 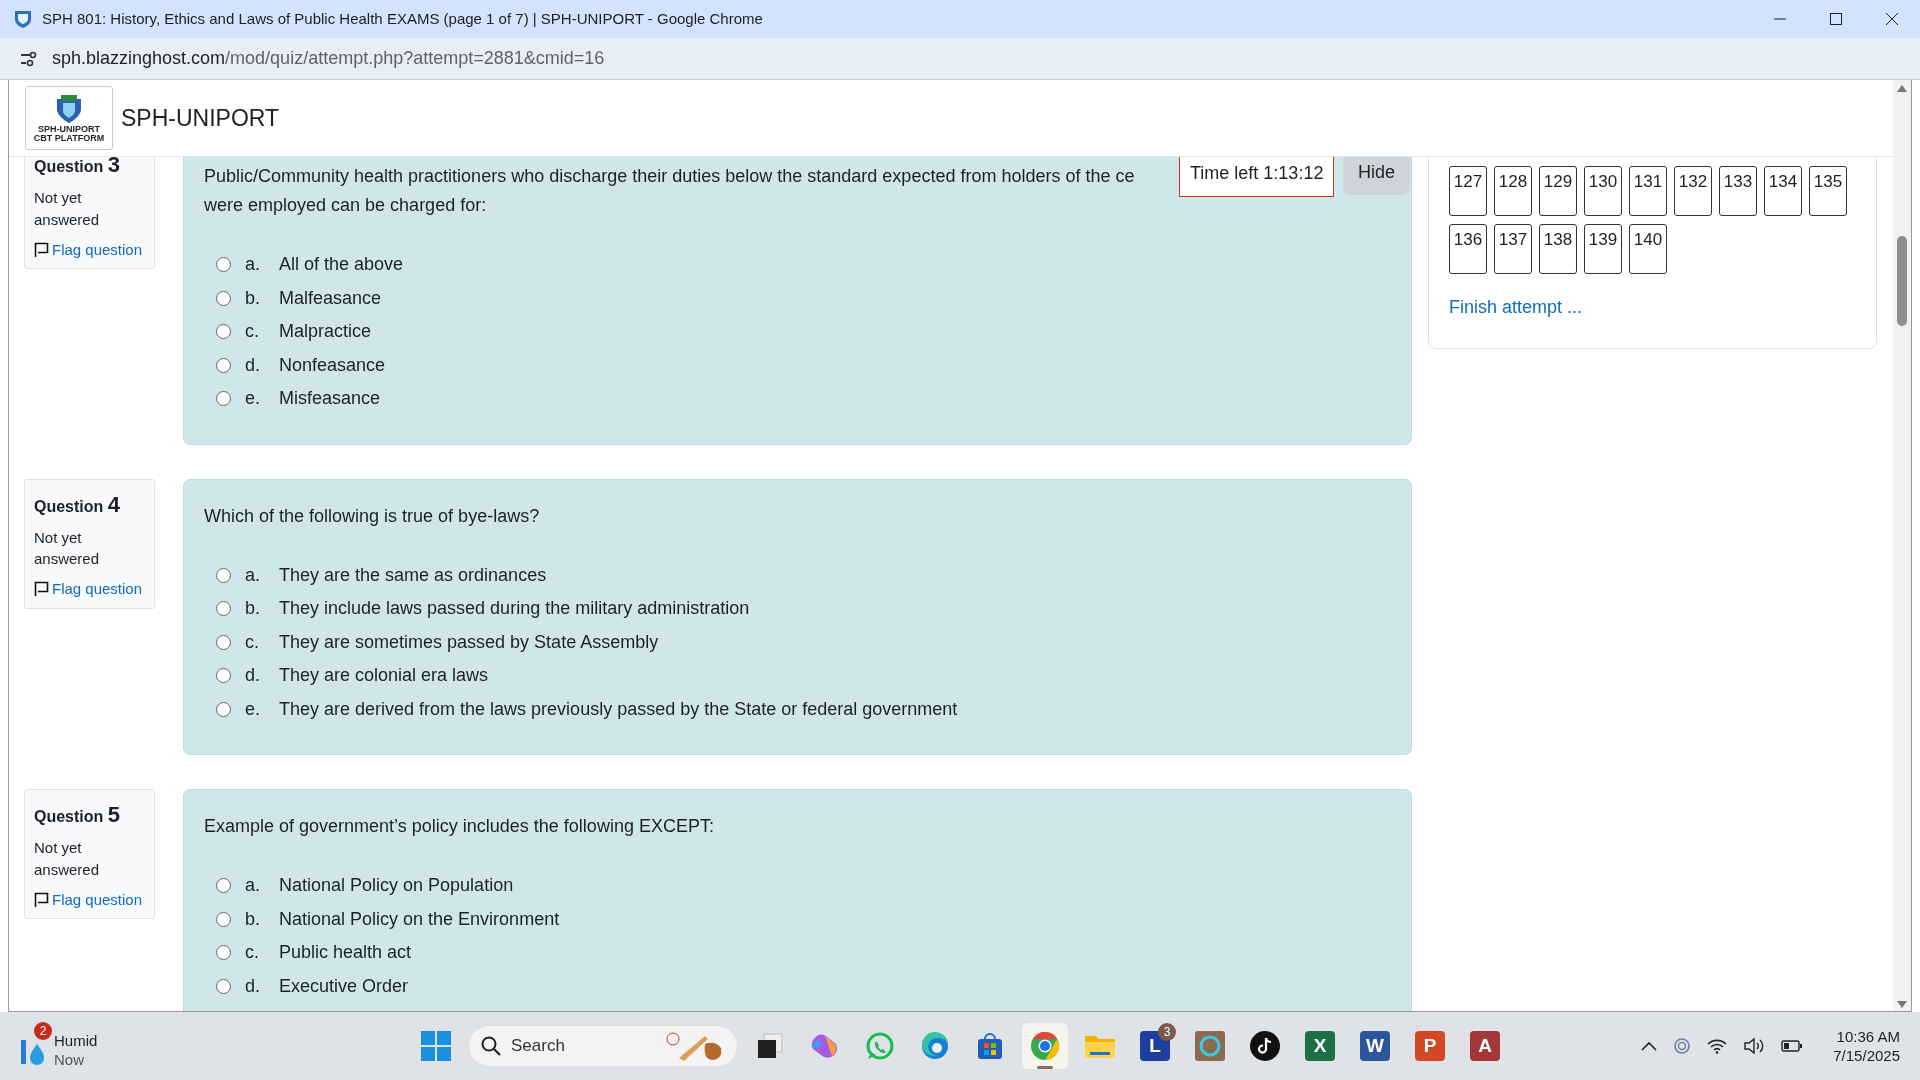 I want to click on option-text: They include laws passed during the military administration, so click(x=514, y=609).